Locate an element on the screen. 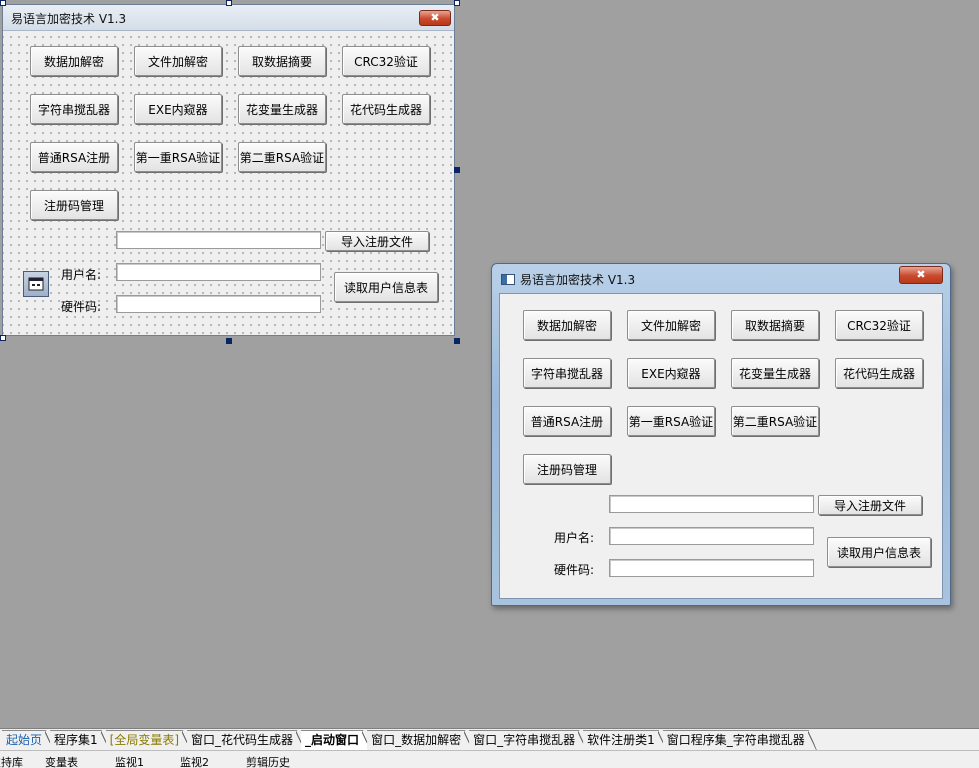  panel-tab-watch-2: 监视2 is located at coordinates (194, 761).